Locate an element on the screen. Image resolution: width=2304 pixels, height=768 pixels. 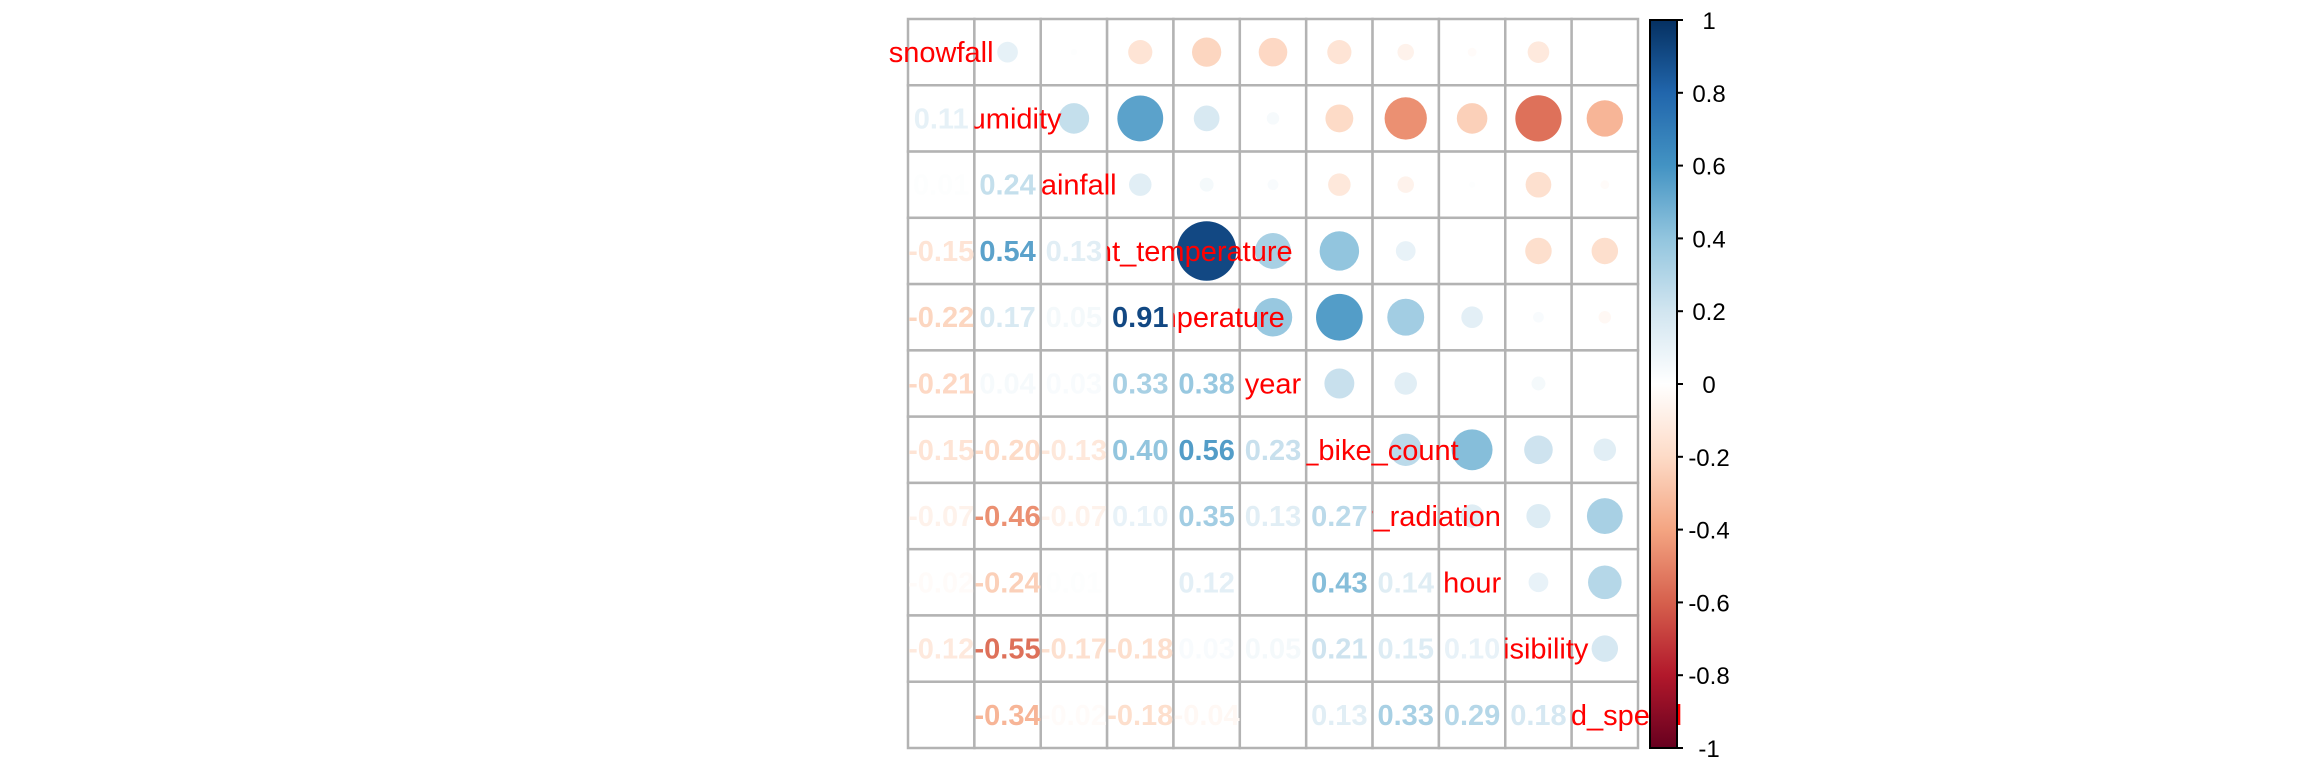
corr-value: -0.22 is located at coordinates (941, 318).